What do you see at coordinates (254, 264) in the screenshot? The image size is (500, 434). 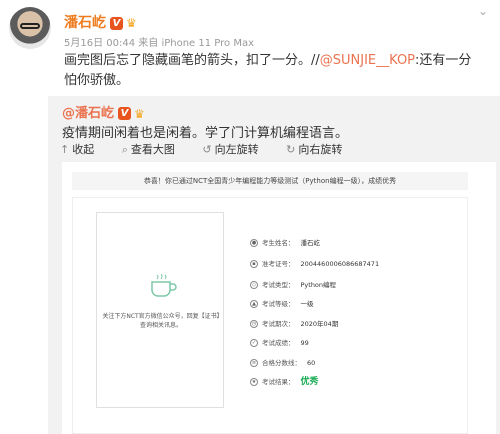 I see `ticket-icon: ▪` at bounding box center [254, 264].